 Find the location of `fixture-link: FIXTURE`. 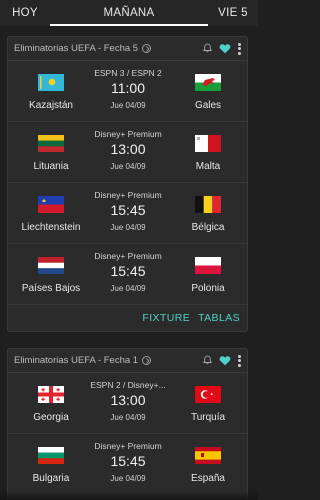

fixture-link: FIXTURE is located at coordinates (166, 318).